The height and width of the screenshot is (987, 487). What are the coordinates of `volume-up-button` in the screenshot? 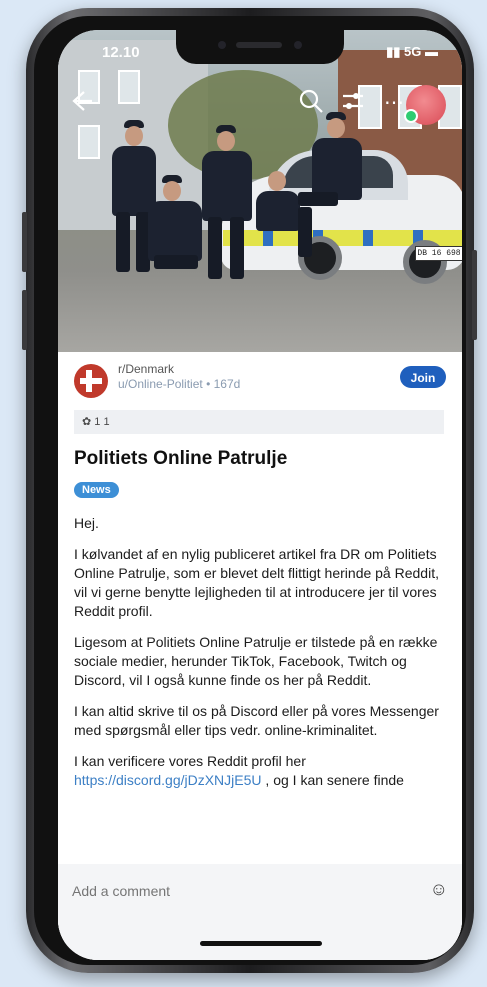 It's located at (24, 242).